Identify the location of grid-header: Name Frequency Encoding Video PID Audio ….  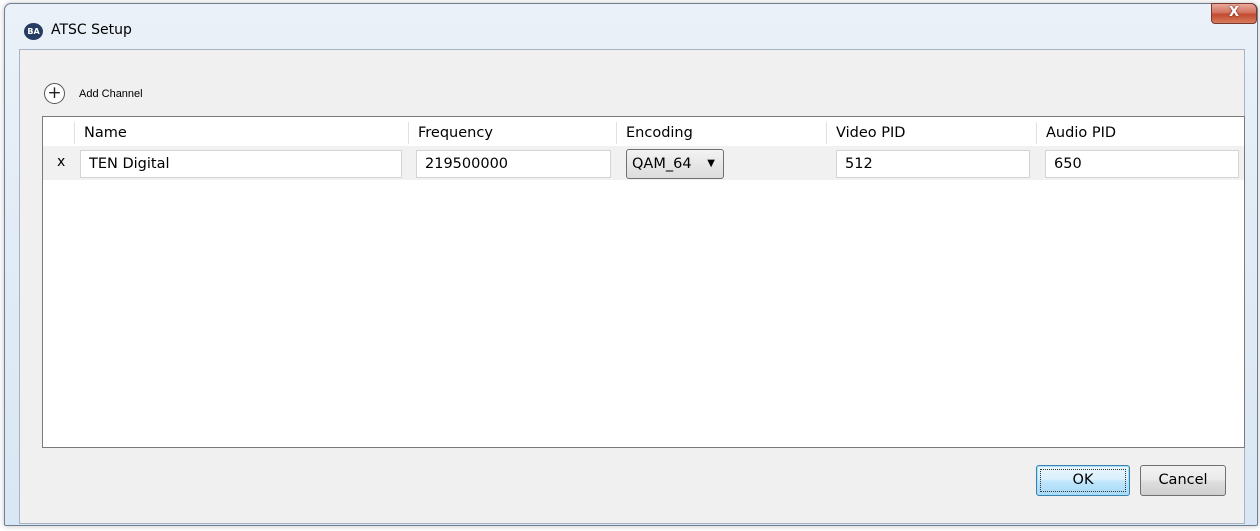
(643, 131).